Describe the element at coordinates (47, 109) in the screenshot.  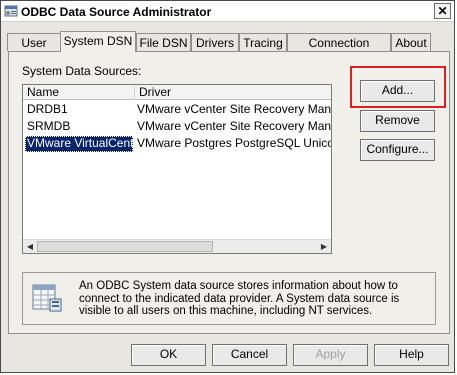
I see `dsn-name: DRDB1` at that location.